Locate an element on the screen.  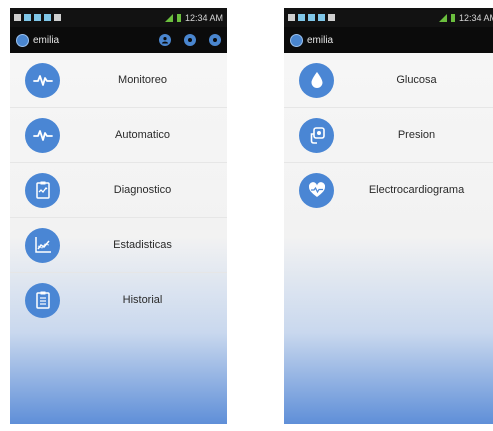
menu-item-monitoreo: Monitoreo is located at coordinates (118, 80).